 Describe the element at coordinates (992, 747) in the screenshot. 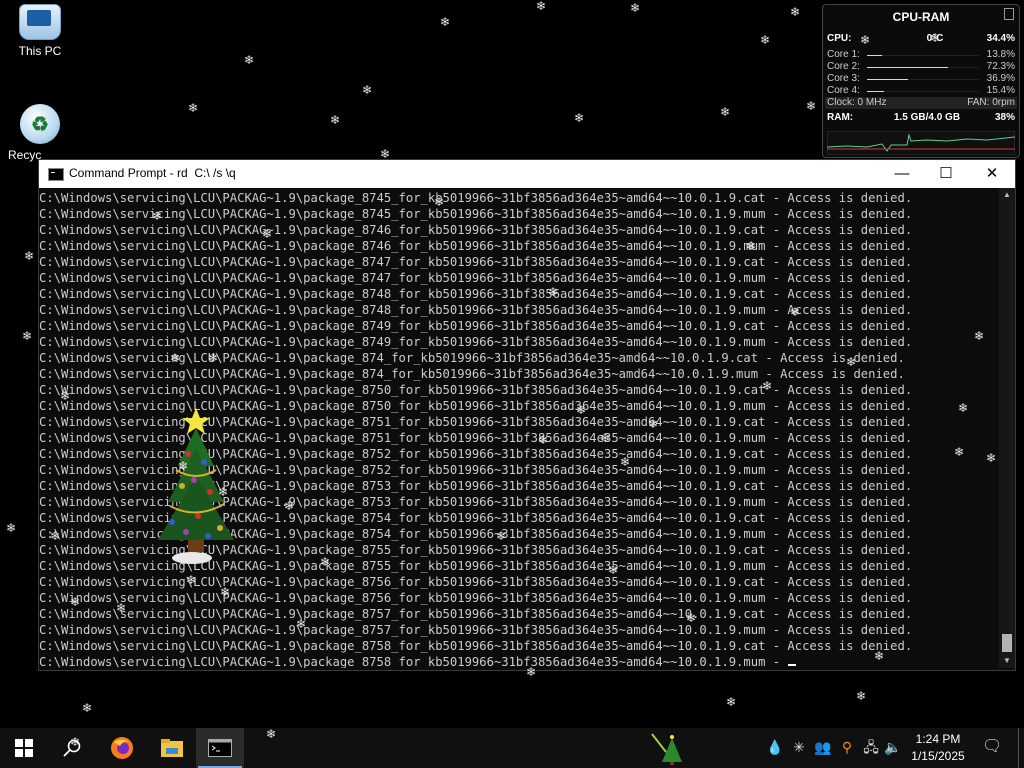

I see `notifications-icon: 🗨` at that location.